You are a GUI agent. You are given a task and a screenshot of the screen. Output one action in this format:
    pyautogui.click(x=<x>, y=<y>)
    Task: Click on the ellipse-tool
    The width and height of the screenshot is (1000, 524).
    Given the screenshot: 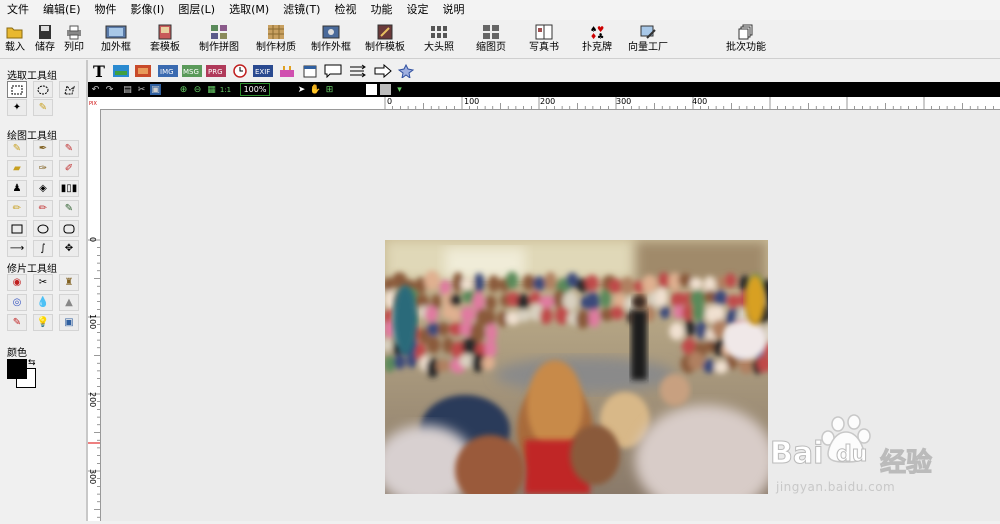 What is the action you would take?
    pyautogui.click(x=43, y=228)
    